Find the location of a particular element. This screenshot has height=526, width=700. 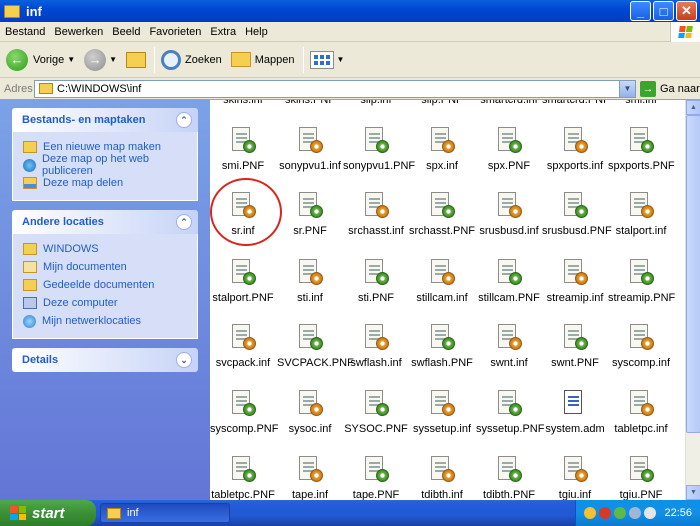

place-my-documents: Mijn documenten is located at coordinates (105, 267).